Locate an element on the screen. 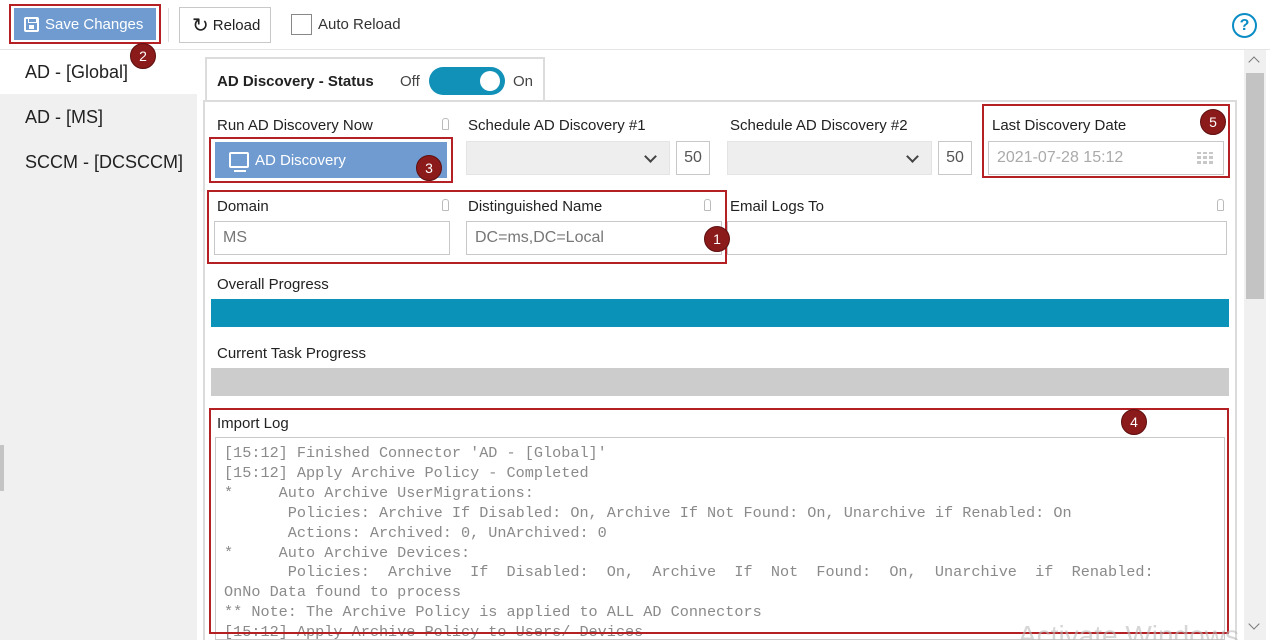 This screenshot has width=1270, height=640. help-symbol: ? is located at coordinates (1244, 25).